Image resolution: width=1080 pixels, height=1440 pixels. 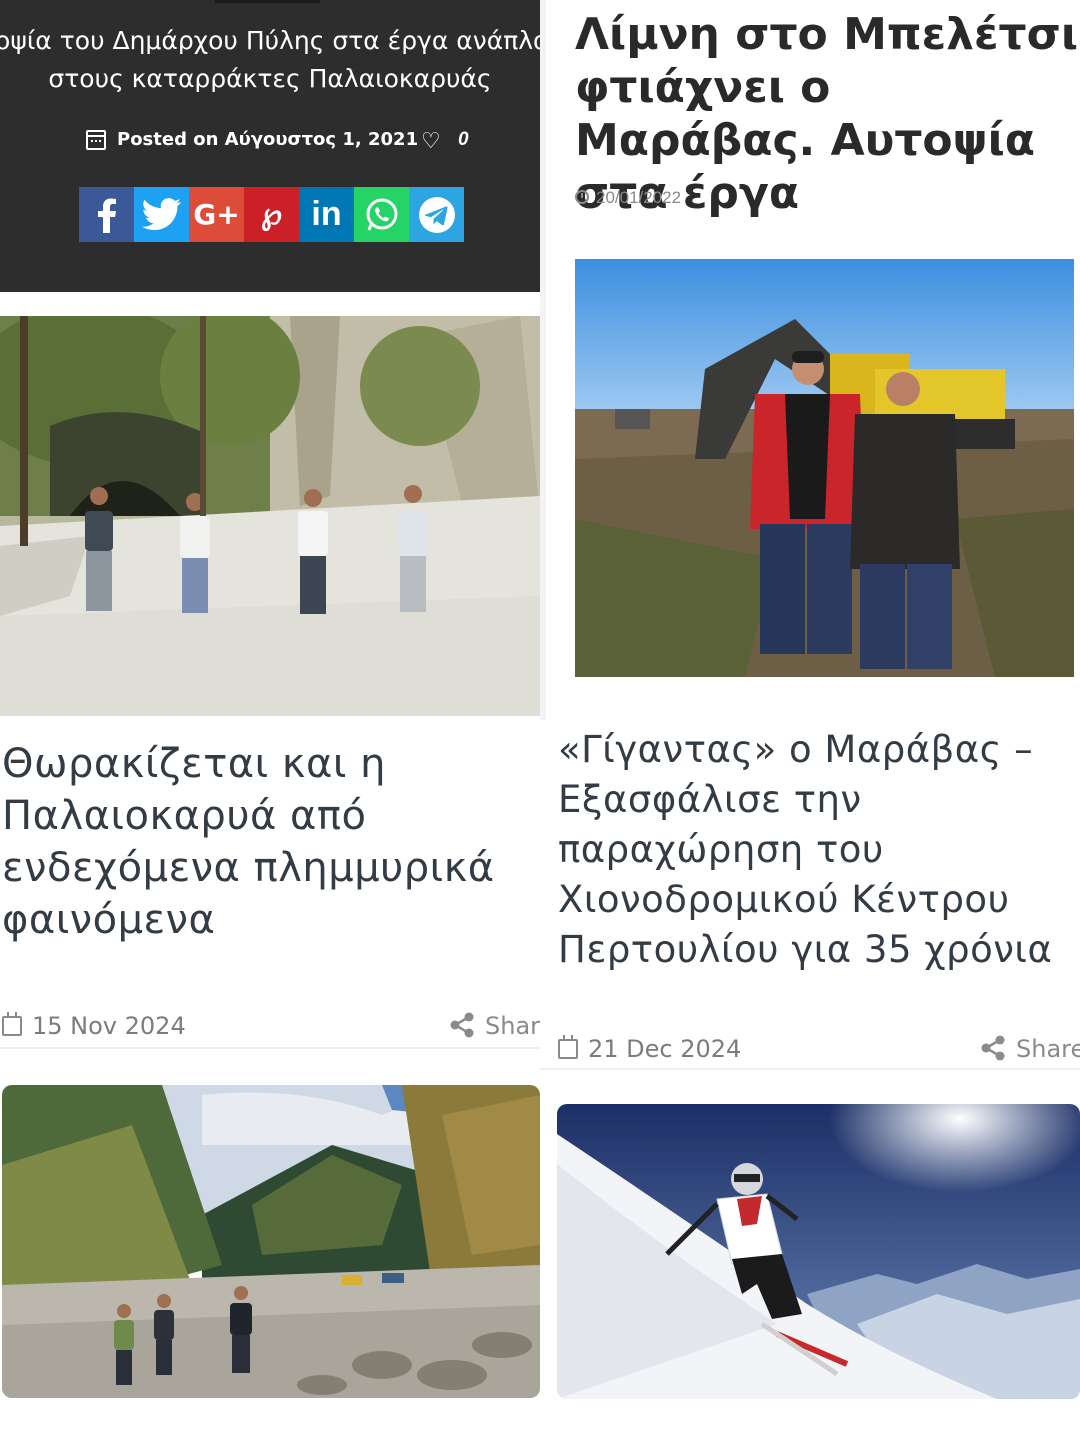 I want to click on pinterest-icon: ℘, so click(x=271, y=214).